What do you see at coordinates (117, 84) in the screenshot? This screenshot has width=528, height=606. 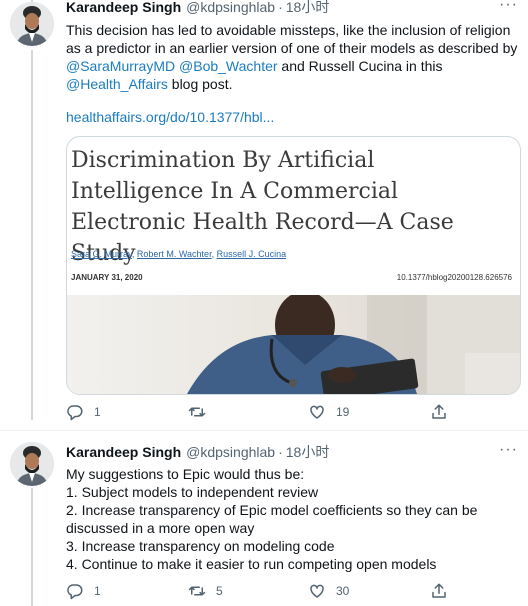 I see `mention-link: @Health_Affairs` at bounding box center [117, 84].